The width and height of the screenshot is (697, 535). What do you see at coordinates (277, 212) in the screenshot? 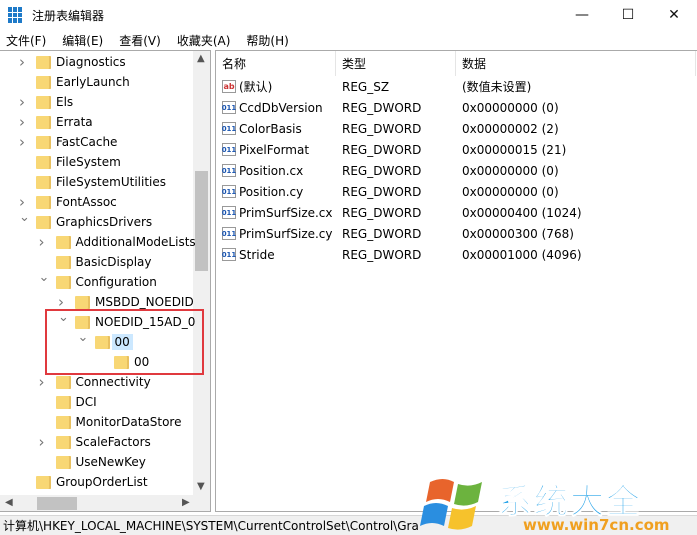
I see `value-name-cell: 011 PrimSurfSize.cx` at bounding box center [277, 212].